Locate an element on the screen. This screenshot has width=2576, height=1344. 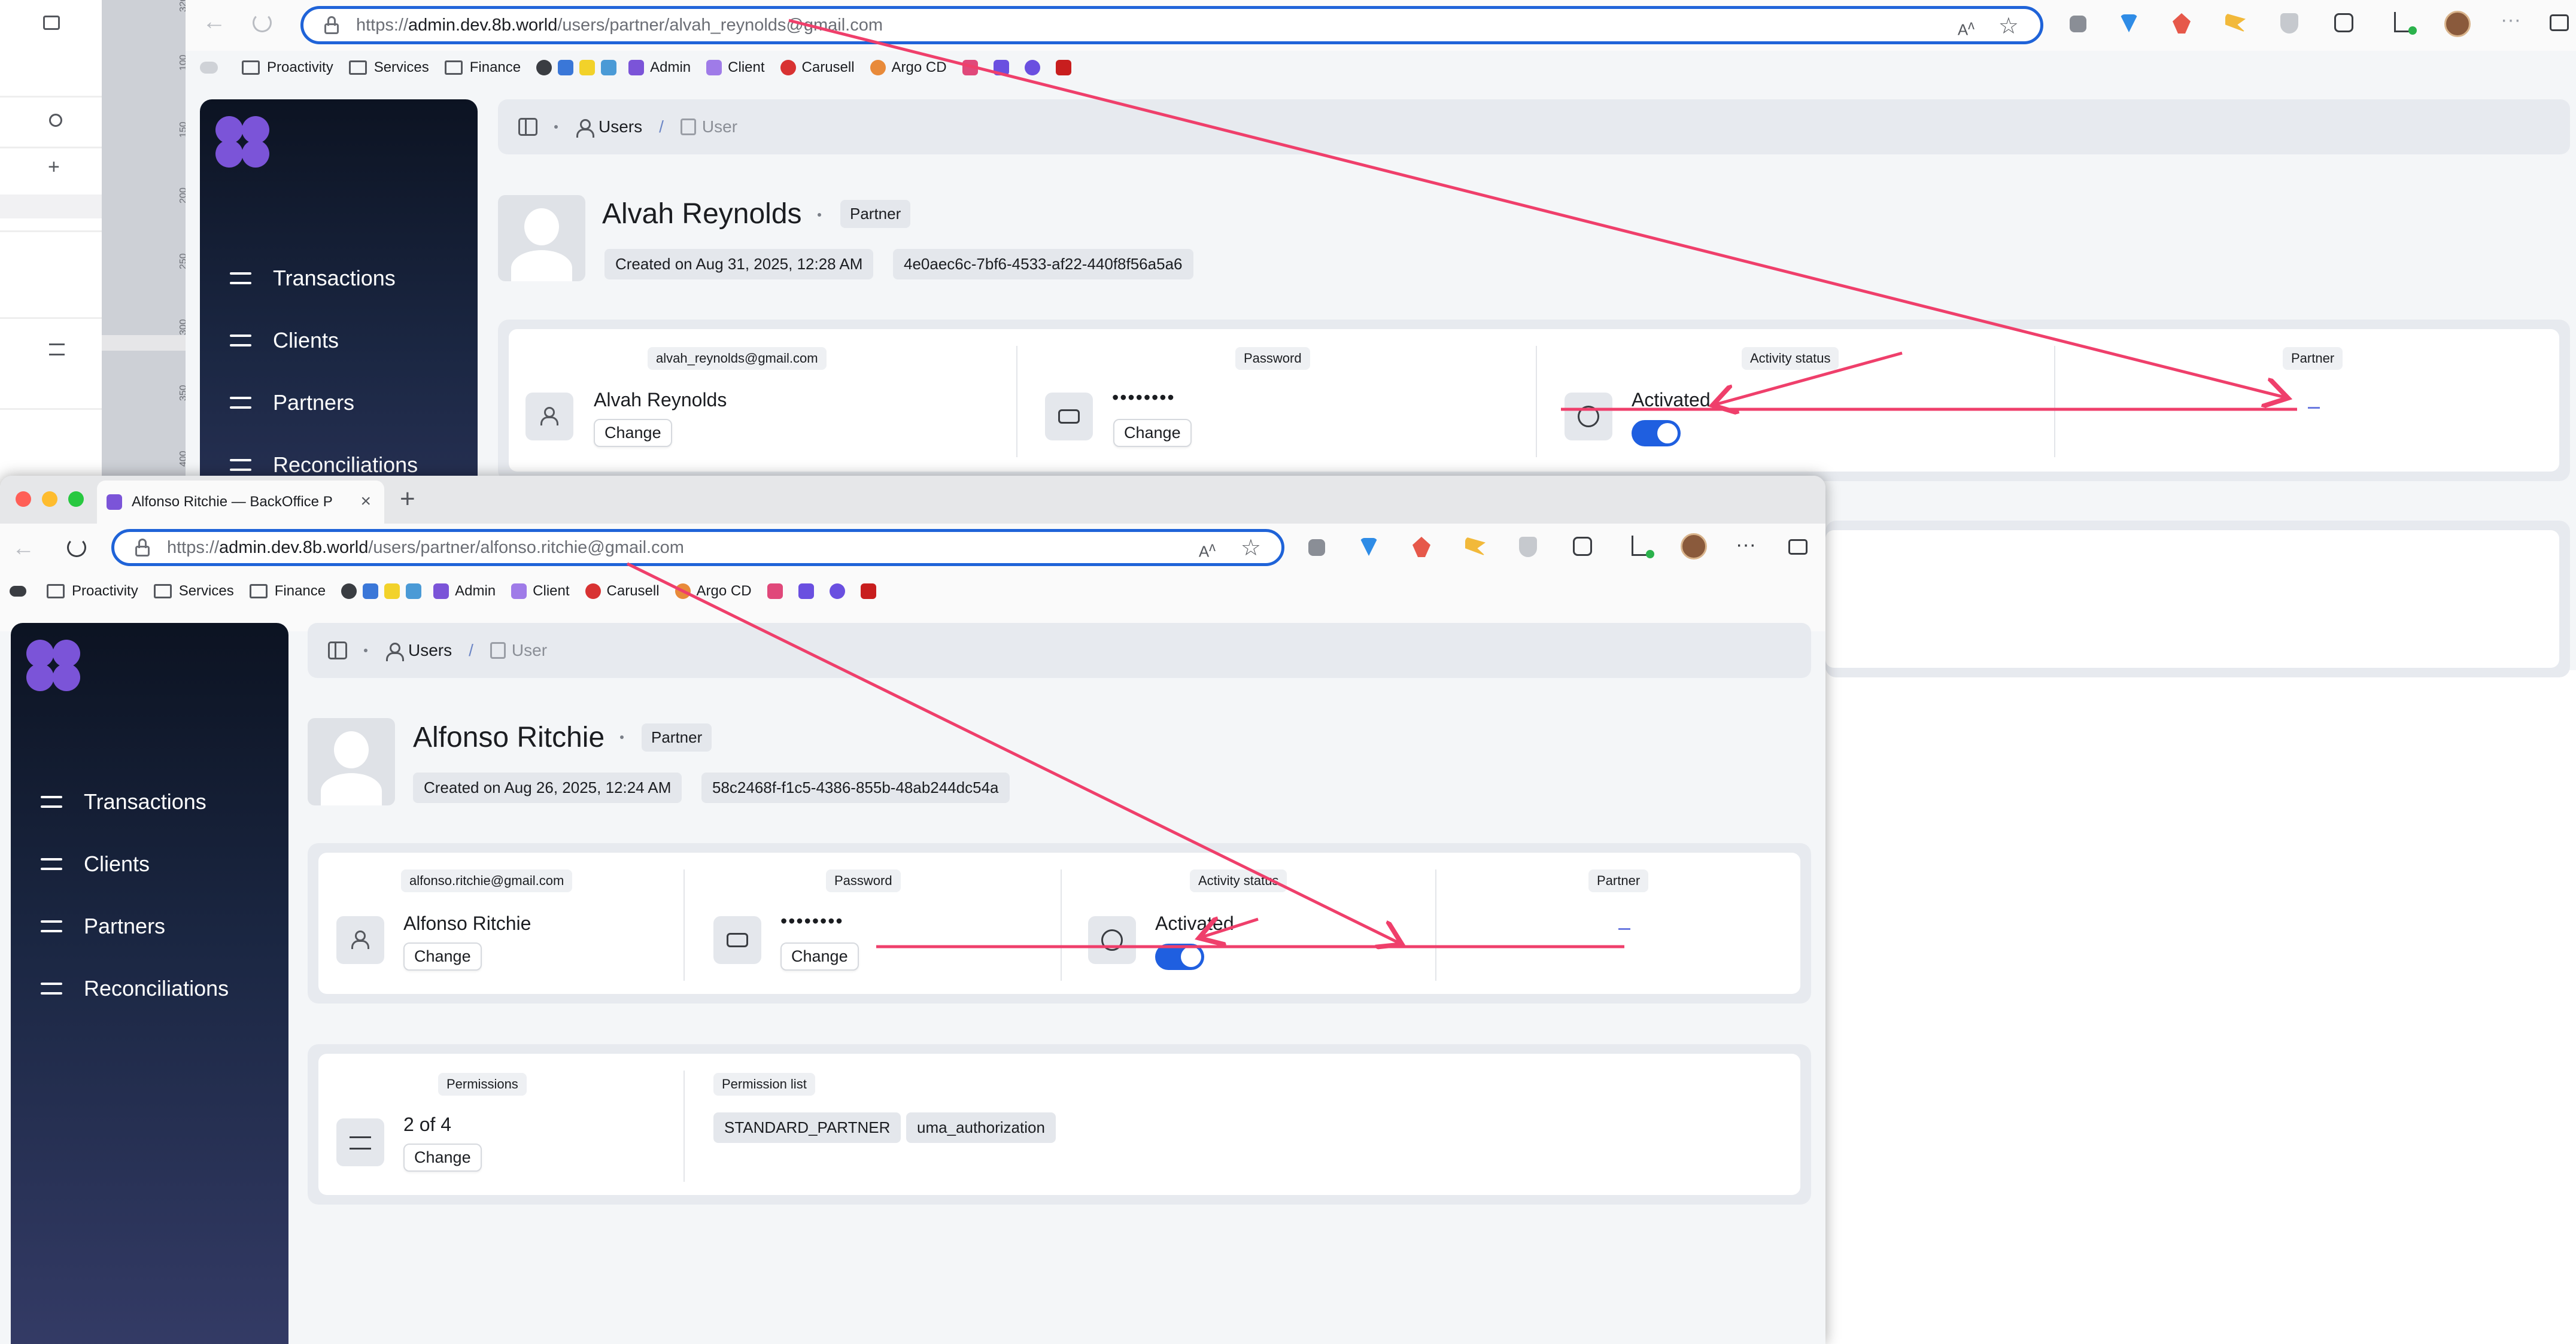
partner-title: Partner is located at coordinates (1618, 880).